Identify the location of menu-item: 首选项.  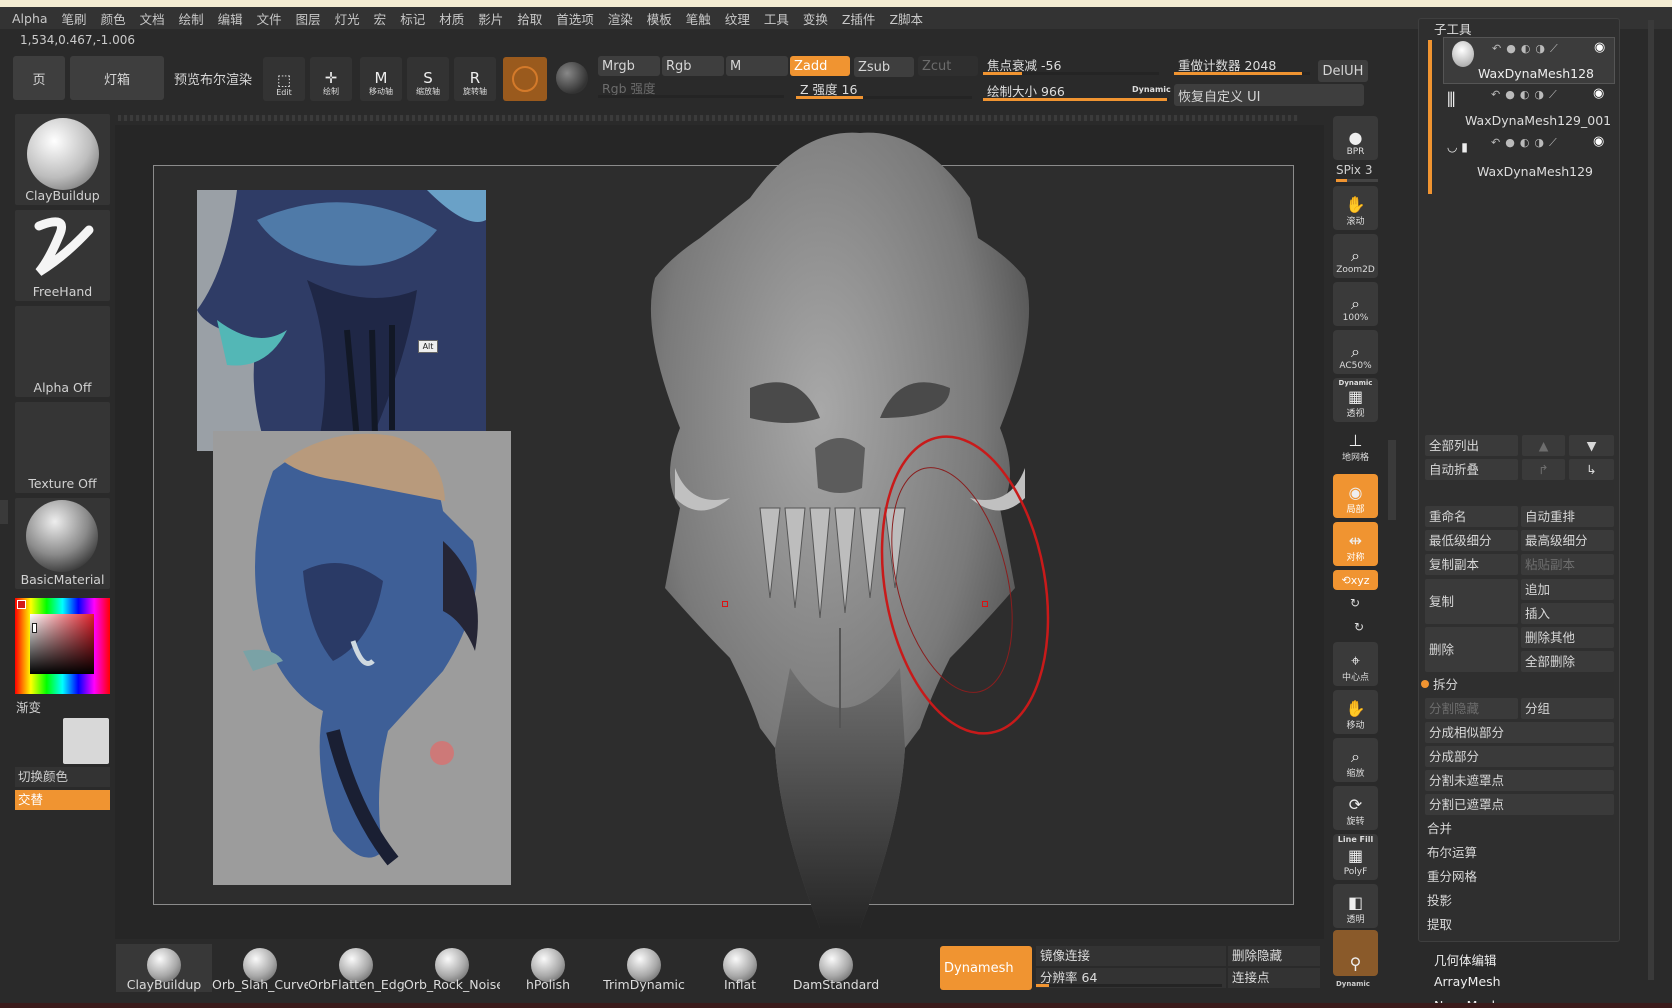
(575, 18).